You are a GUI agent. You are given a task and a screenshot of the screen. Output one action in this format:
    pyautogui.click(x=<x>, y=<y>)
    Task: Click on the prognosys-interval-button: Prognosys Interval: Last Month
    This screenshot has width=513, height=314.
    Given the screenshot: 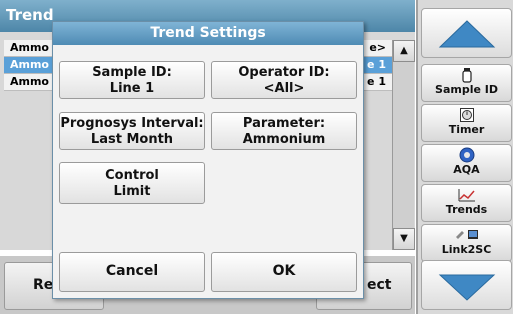 What is the action you would take?
    pyautogui.click(x=132, y=131)
    